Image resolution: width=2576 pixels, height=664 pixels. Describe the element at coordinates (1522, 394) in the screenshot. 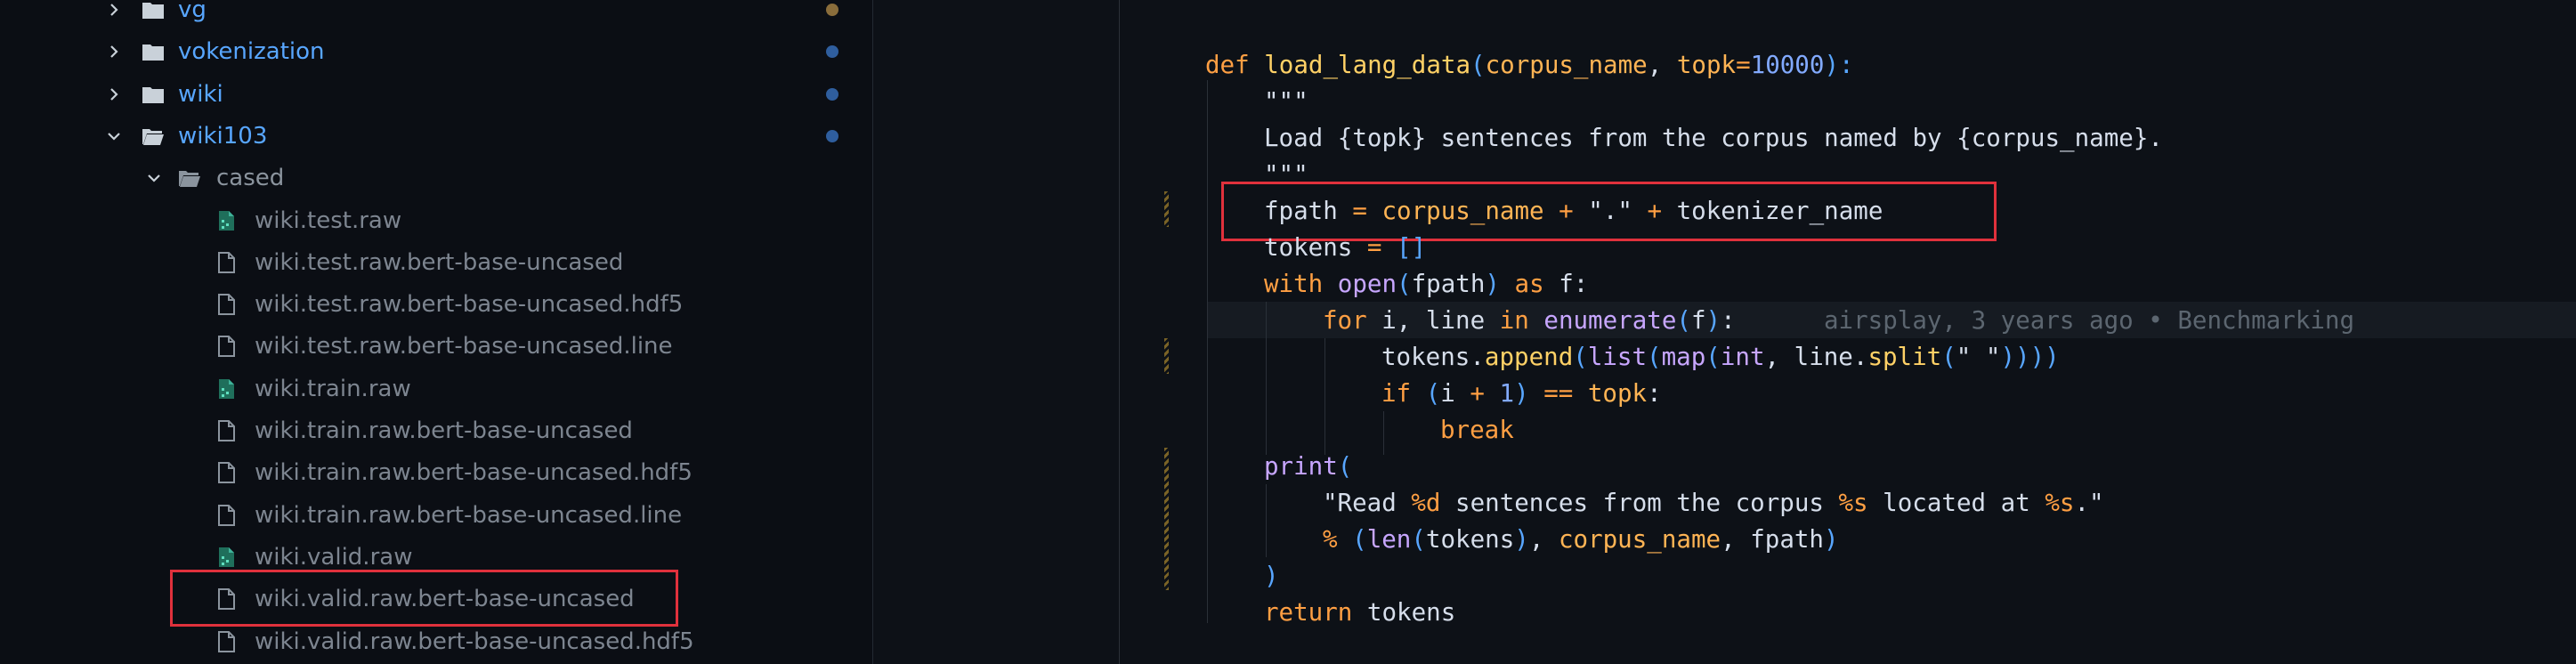

I see `code-line-10: if (i + 1) == topk:` at that location.